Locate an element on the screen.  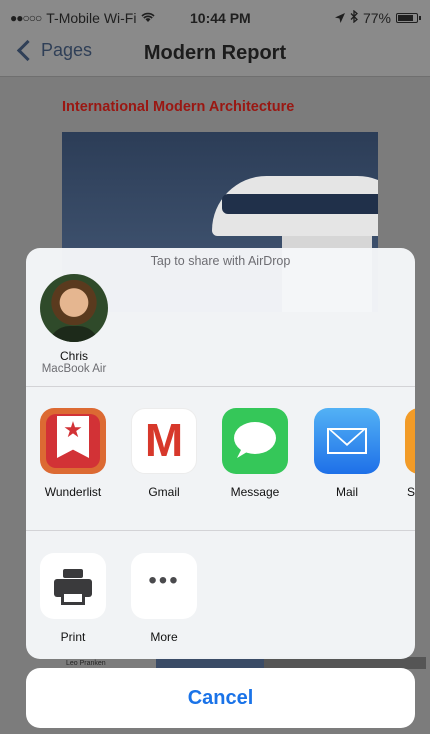
mail-icon is located at coordinates (347, 441).